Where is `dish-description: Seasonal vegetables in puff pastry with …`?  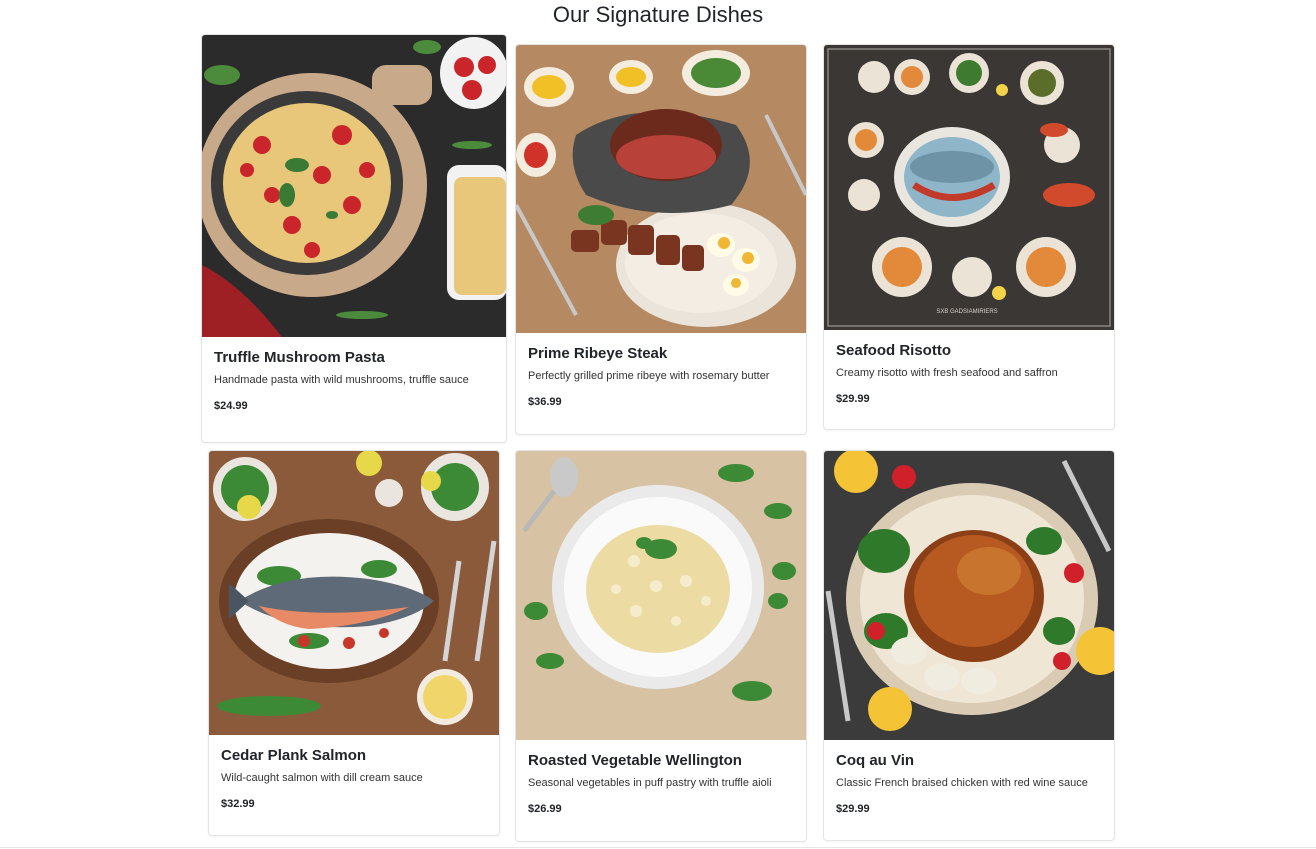 dish-description: Seasonal vegetables in puff pastry with … is located at coordinates (650, 783).